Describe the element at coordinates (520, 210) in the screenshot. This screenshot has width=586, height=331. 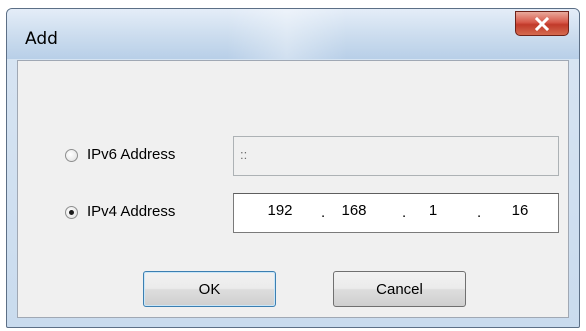
I see `ipv4-octet-4: 16` at that location.